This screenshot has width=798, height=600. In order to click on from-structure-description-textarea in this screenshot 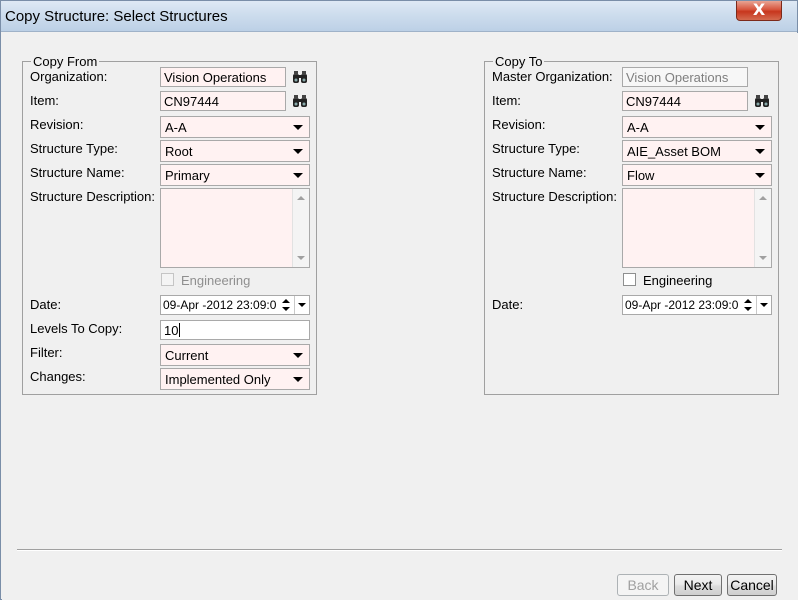, I will do `click(235, 228)`.